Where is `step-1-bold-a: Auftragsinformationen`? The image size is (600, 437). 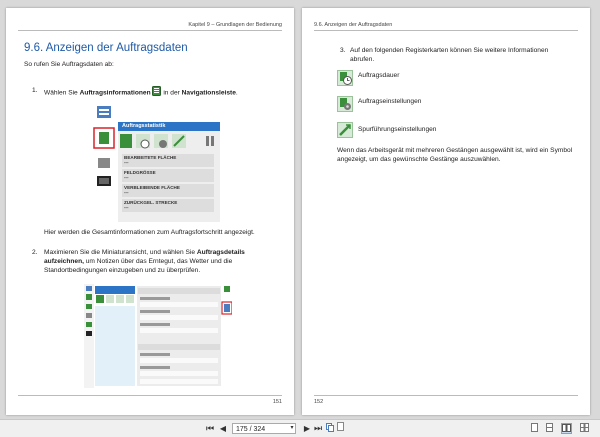
step-1-bold-a: Auftragsinformationen is located at coordinates (115, 93).